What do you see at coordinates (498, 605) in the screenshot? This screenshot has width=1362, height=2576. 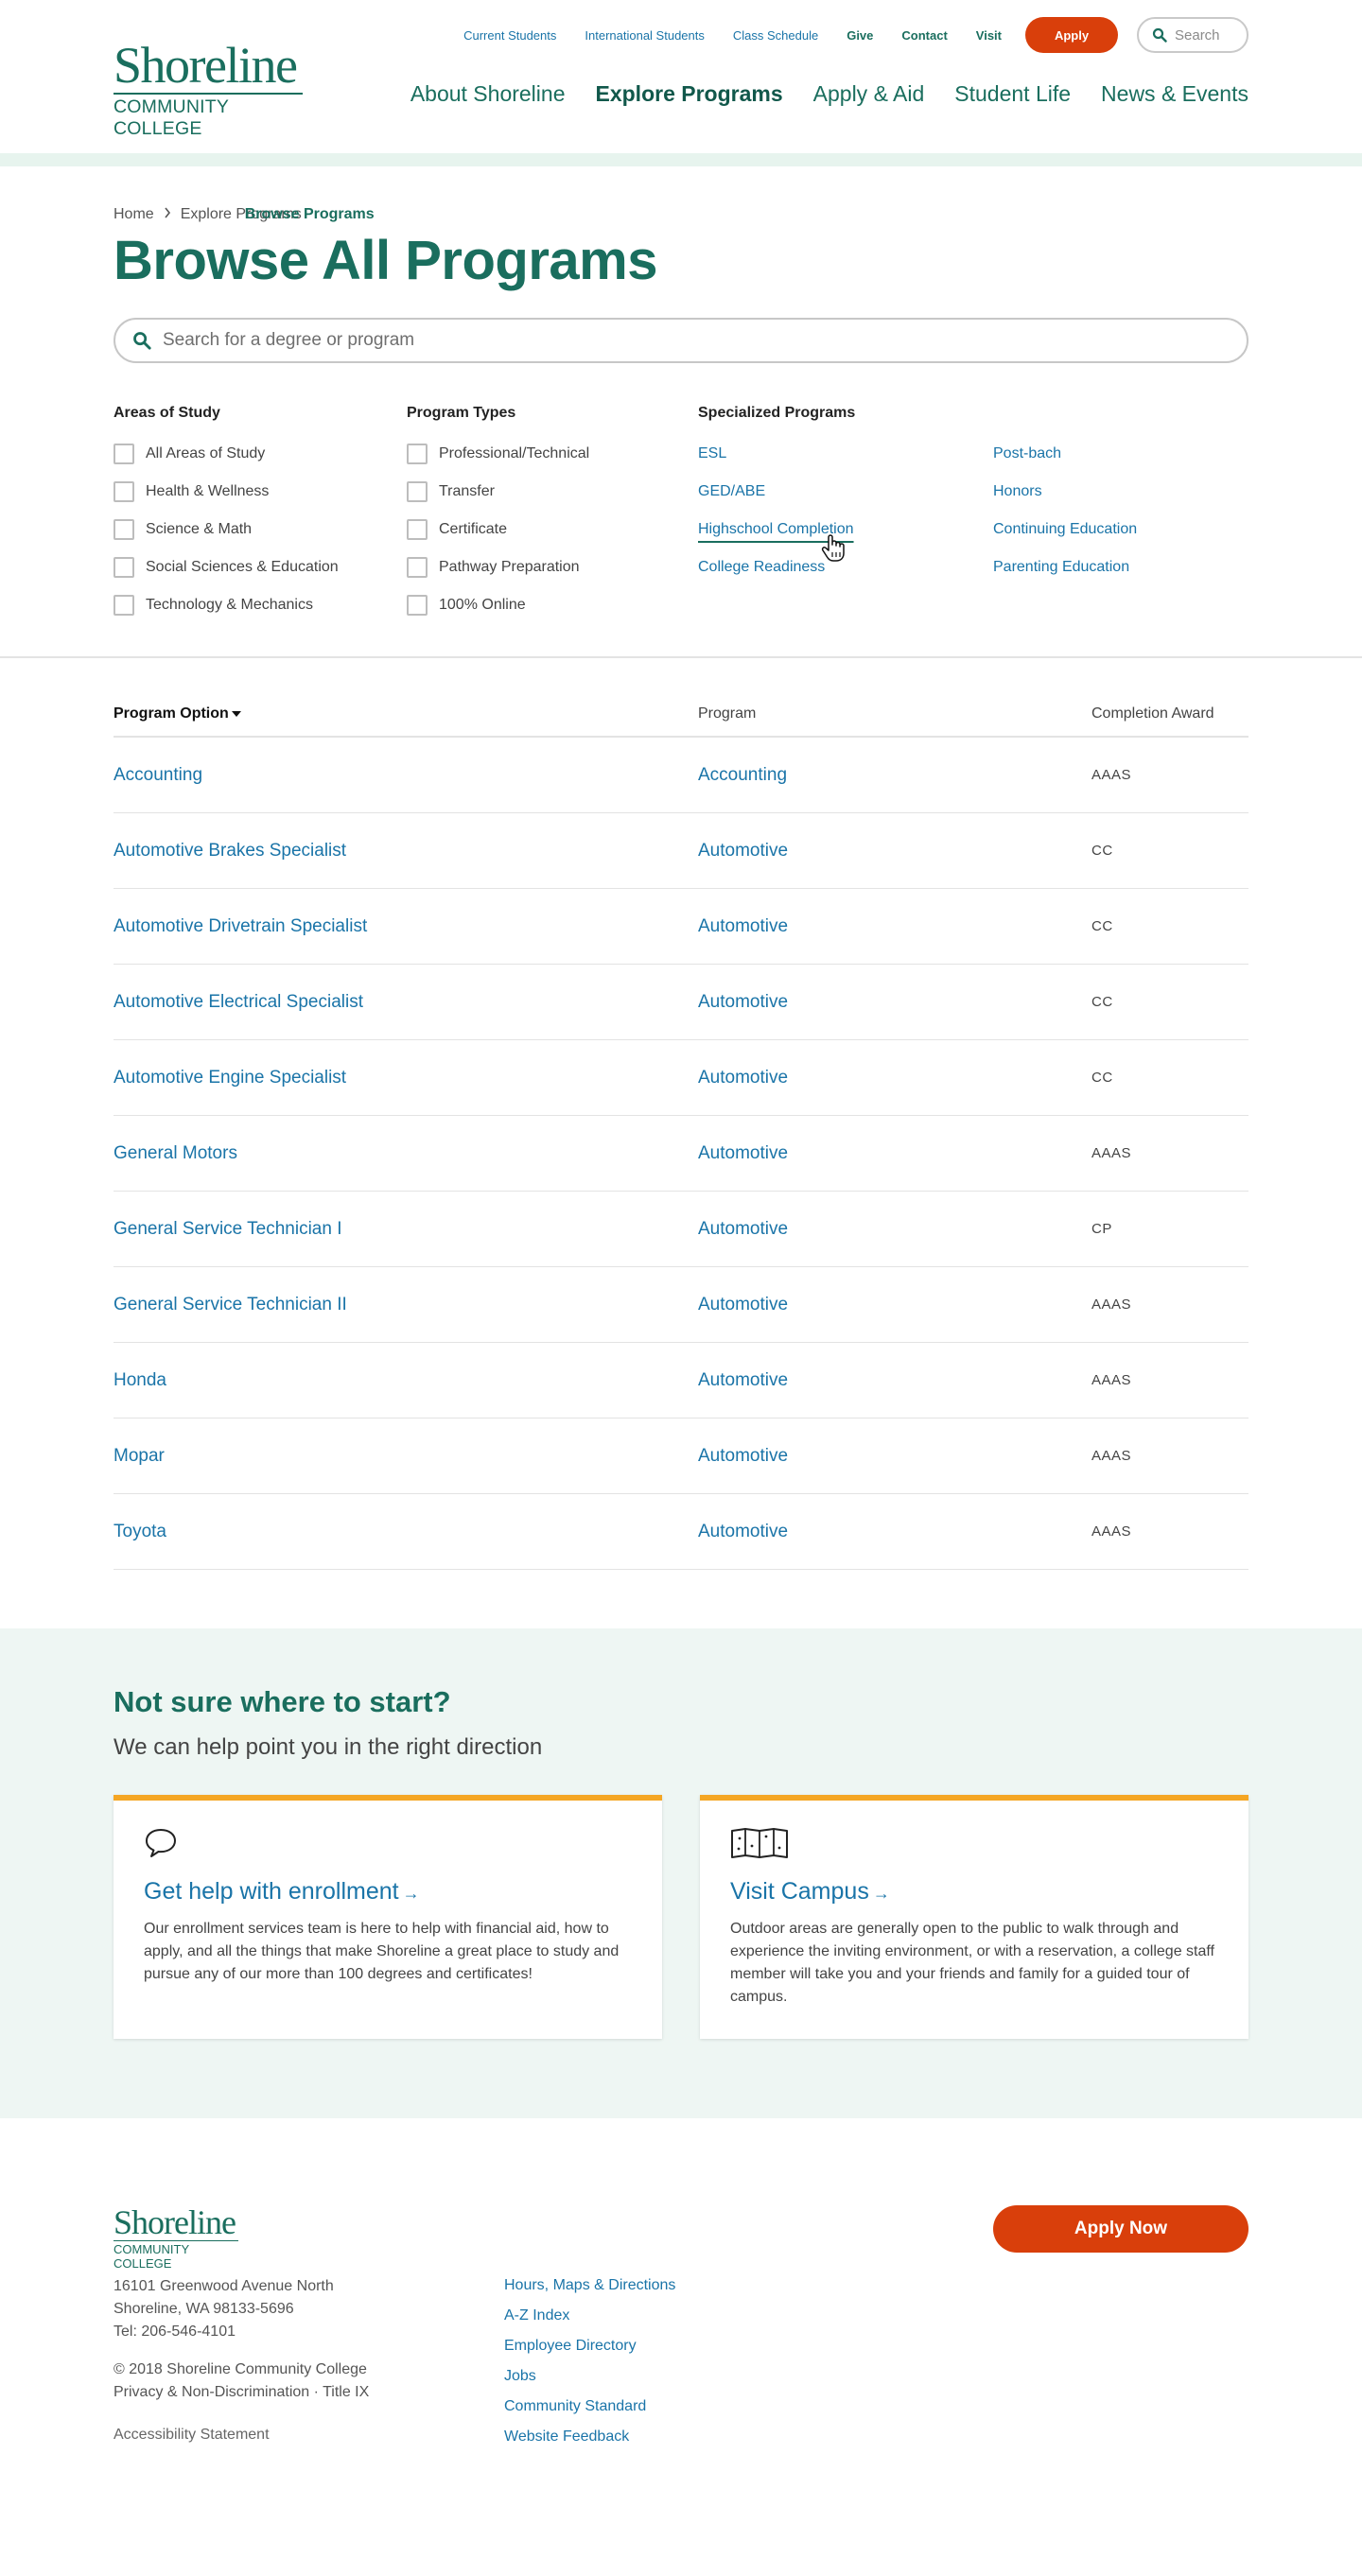 I see `checkbox-100-online: 100% Online` at bounding box center [498, 605].